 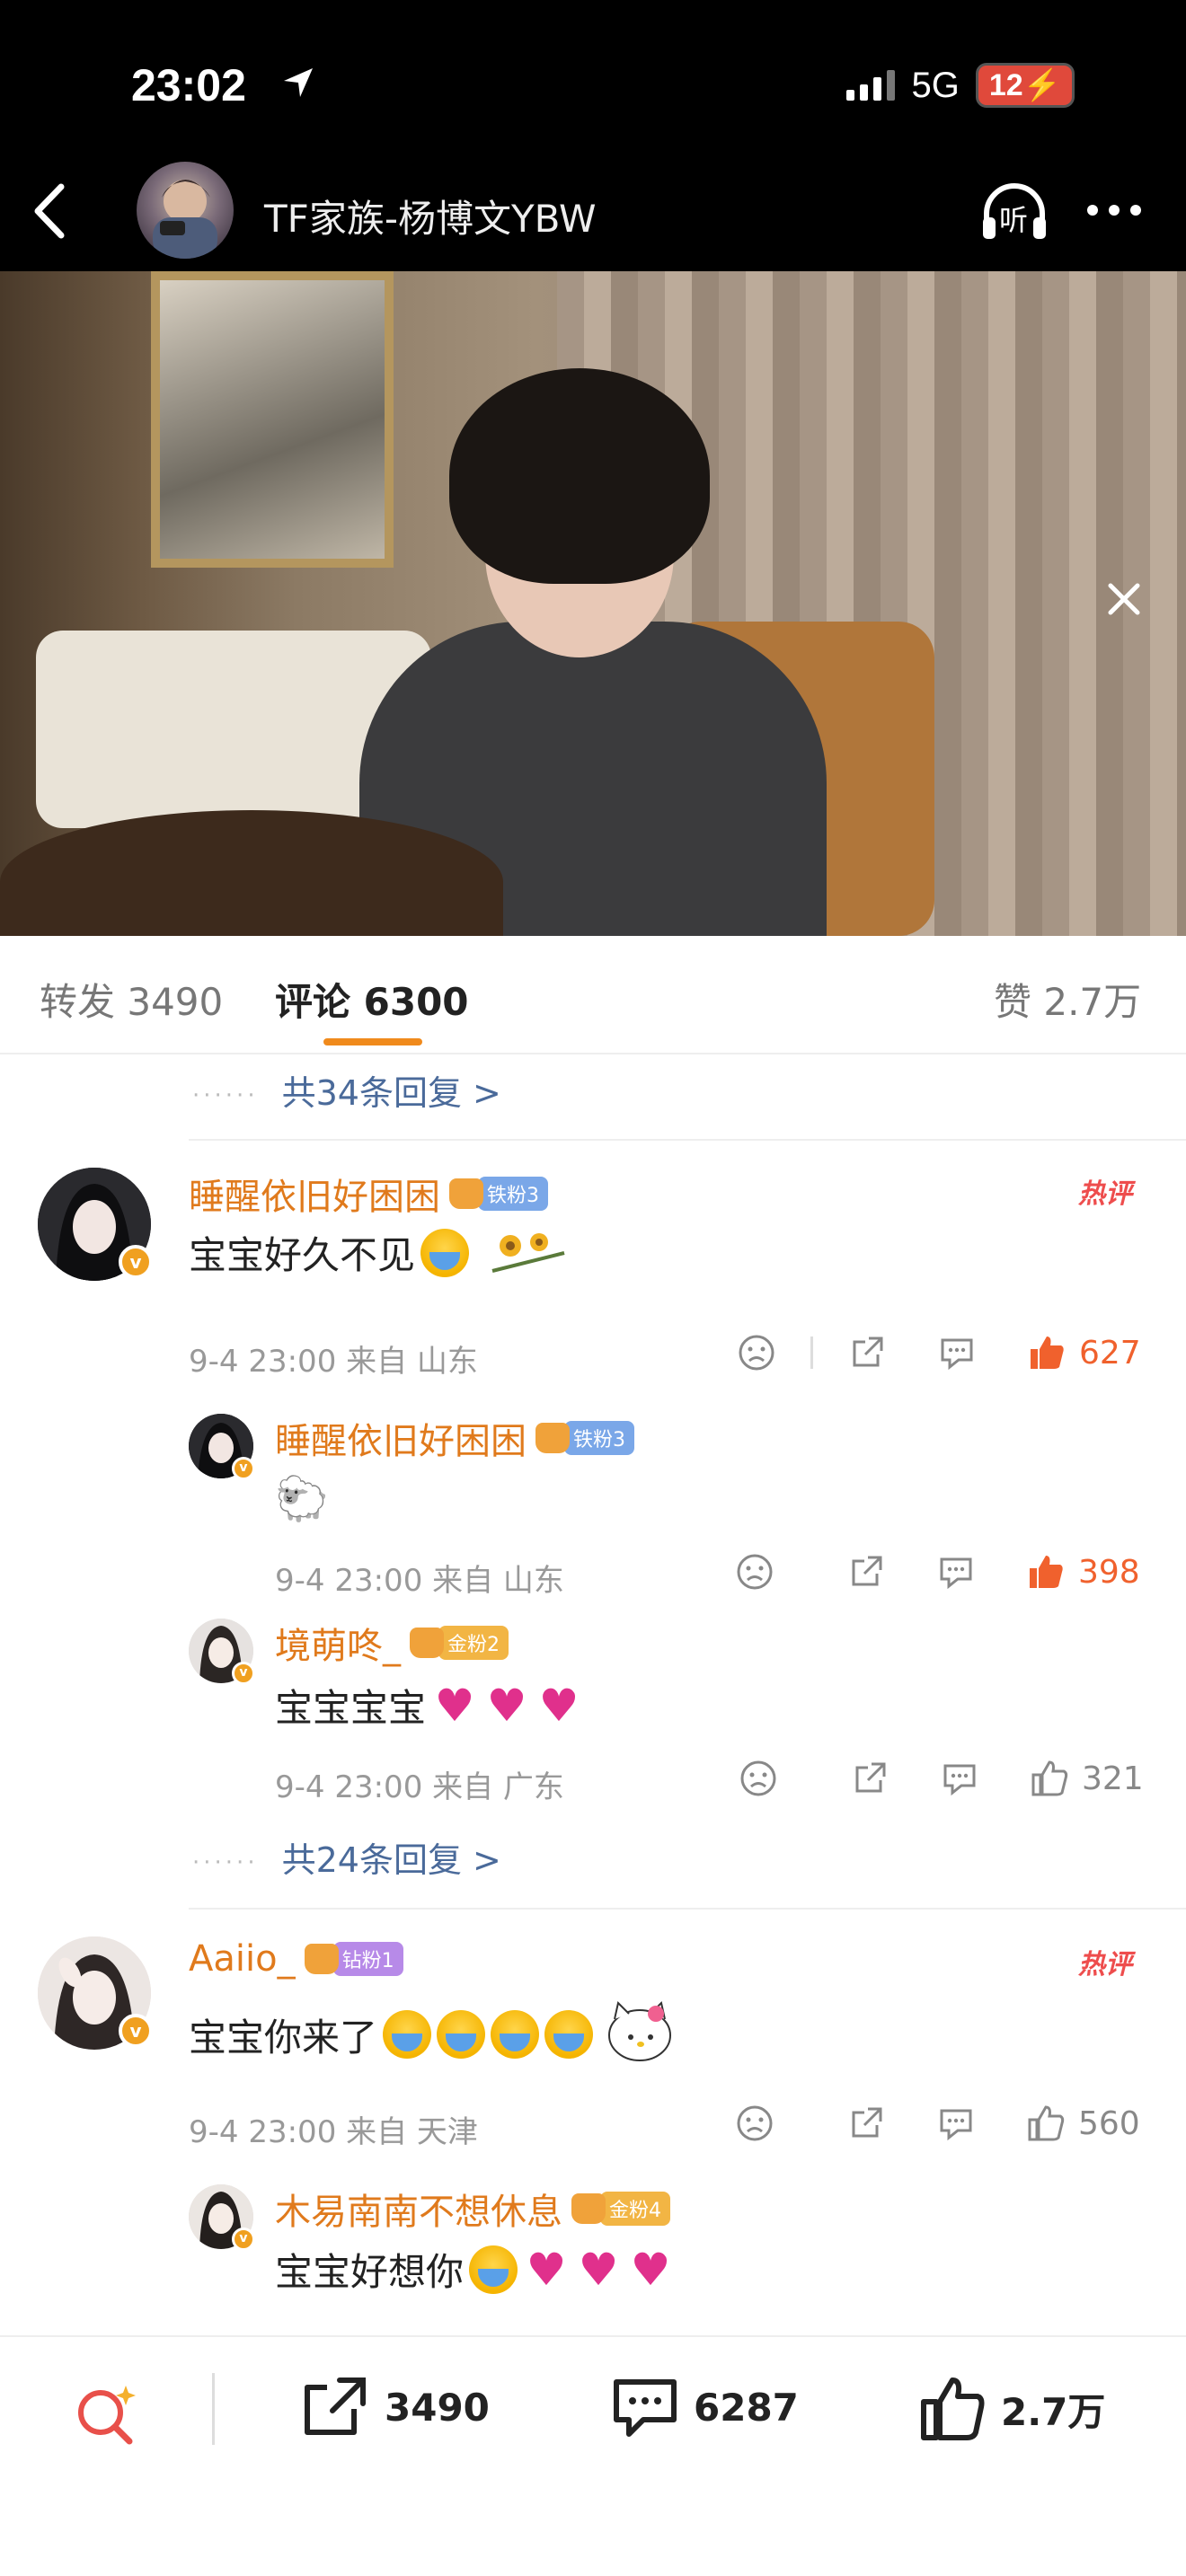 I want to click on like-button: 2.7万, so click(x=1011, y=2409).